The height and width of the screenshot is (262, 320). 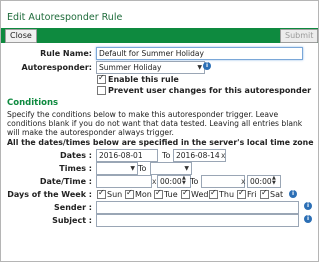 What do you see at coordinates (72, 220) in the screenshot?
I see `subject-label: Subject :` at bounding box center [72, 220].